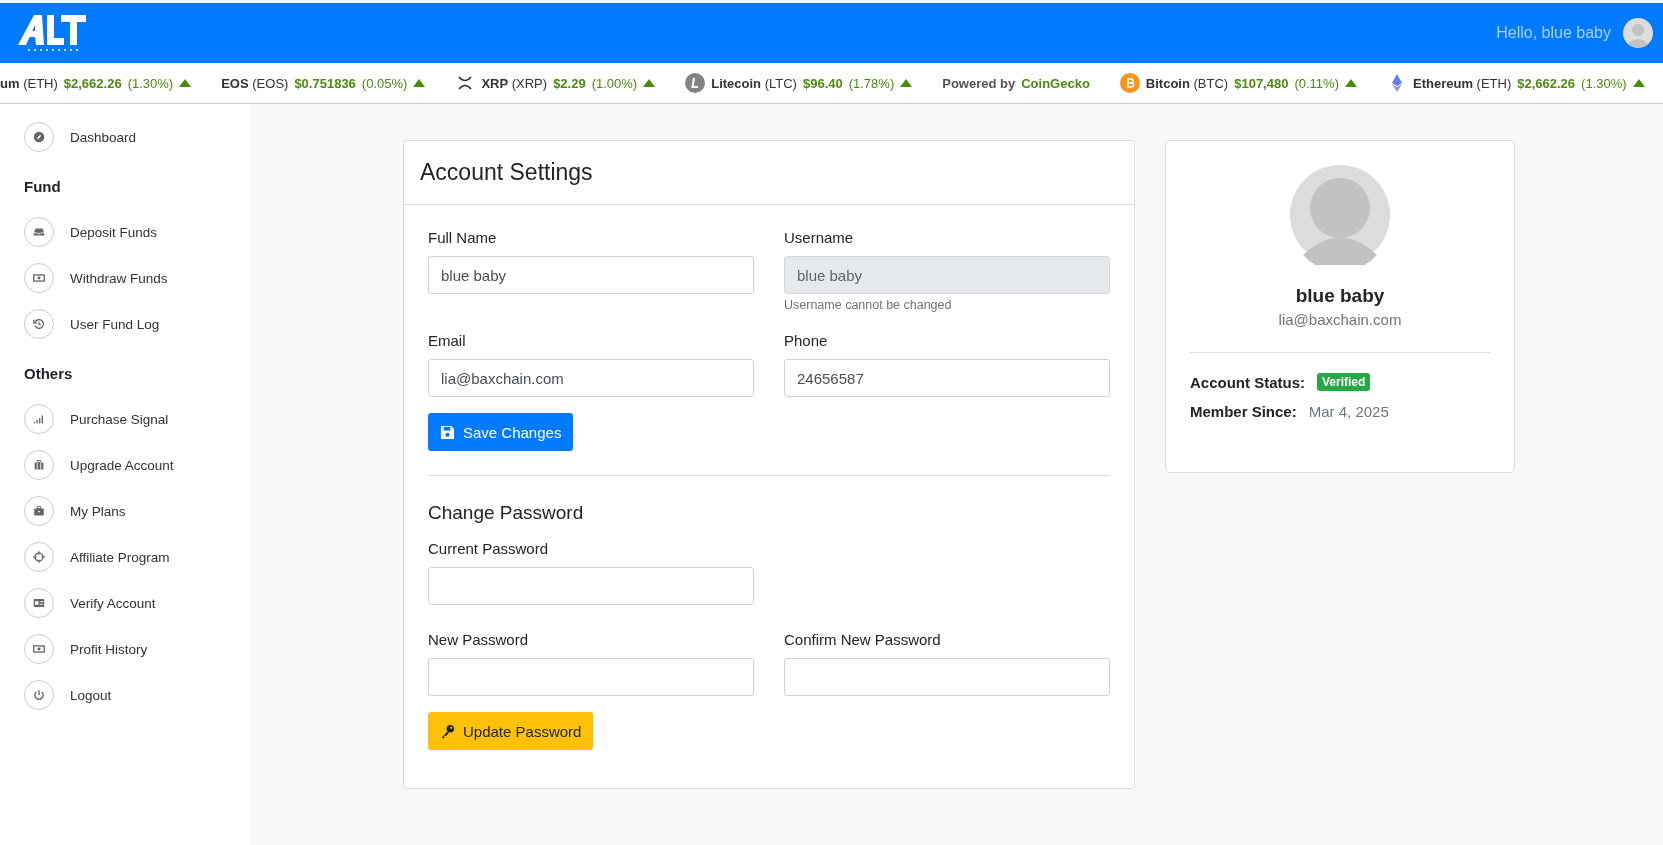 The width and height of the screenshot is (1663, 845). I want to click on greeting-text: Hello, blue baby, so click(1553, 33).